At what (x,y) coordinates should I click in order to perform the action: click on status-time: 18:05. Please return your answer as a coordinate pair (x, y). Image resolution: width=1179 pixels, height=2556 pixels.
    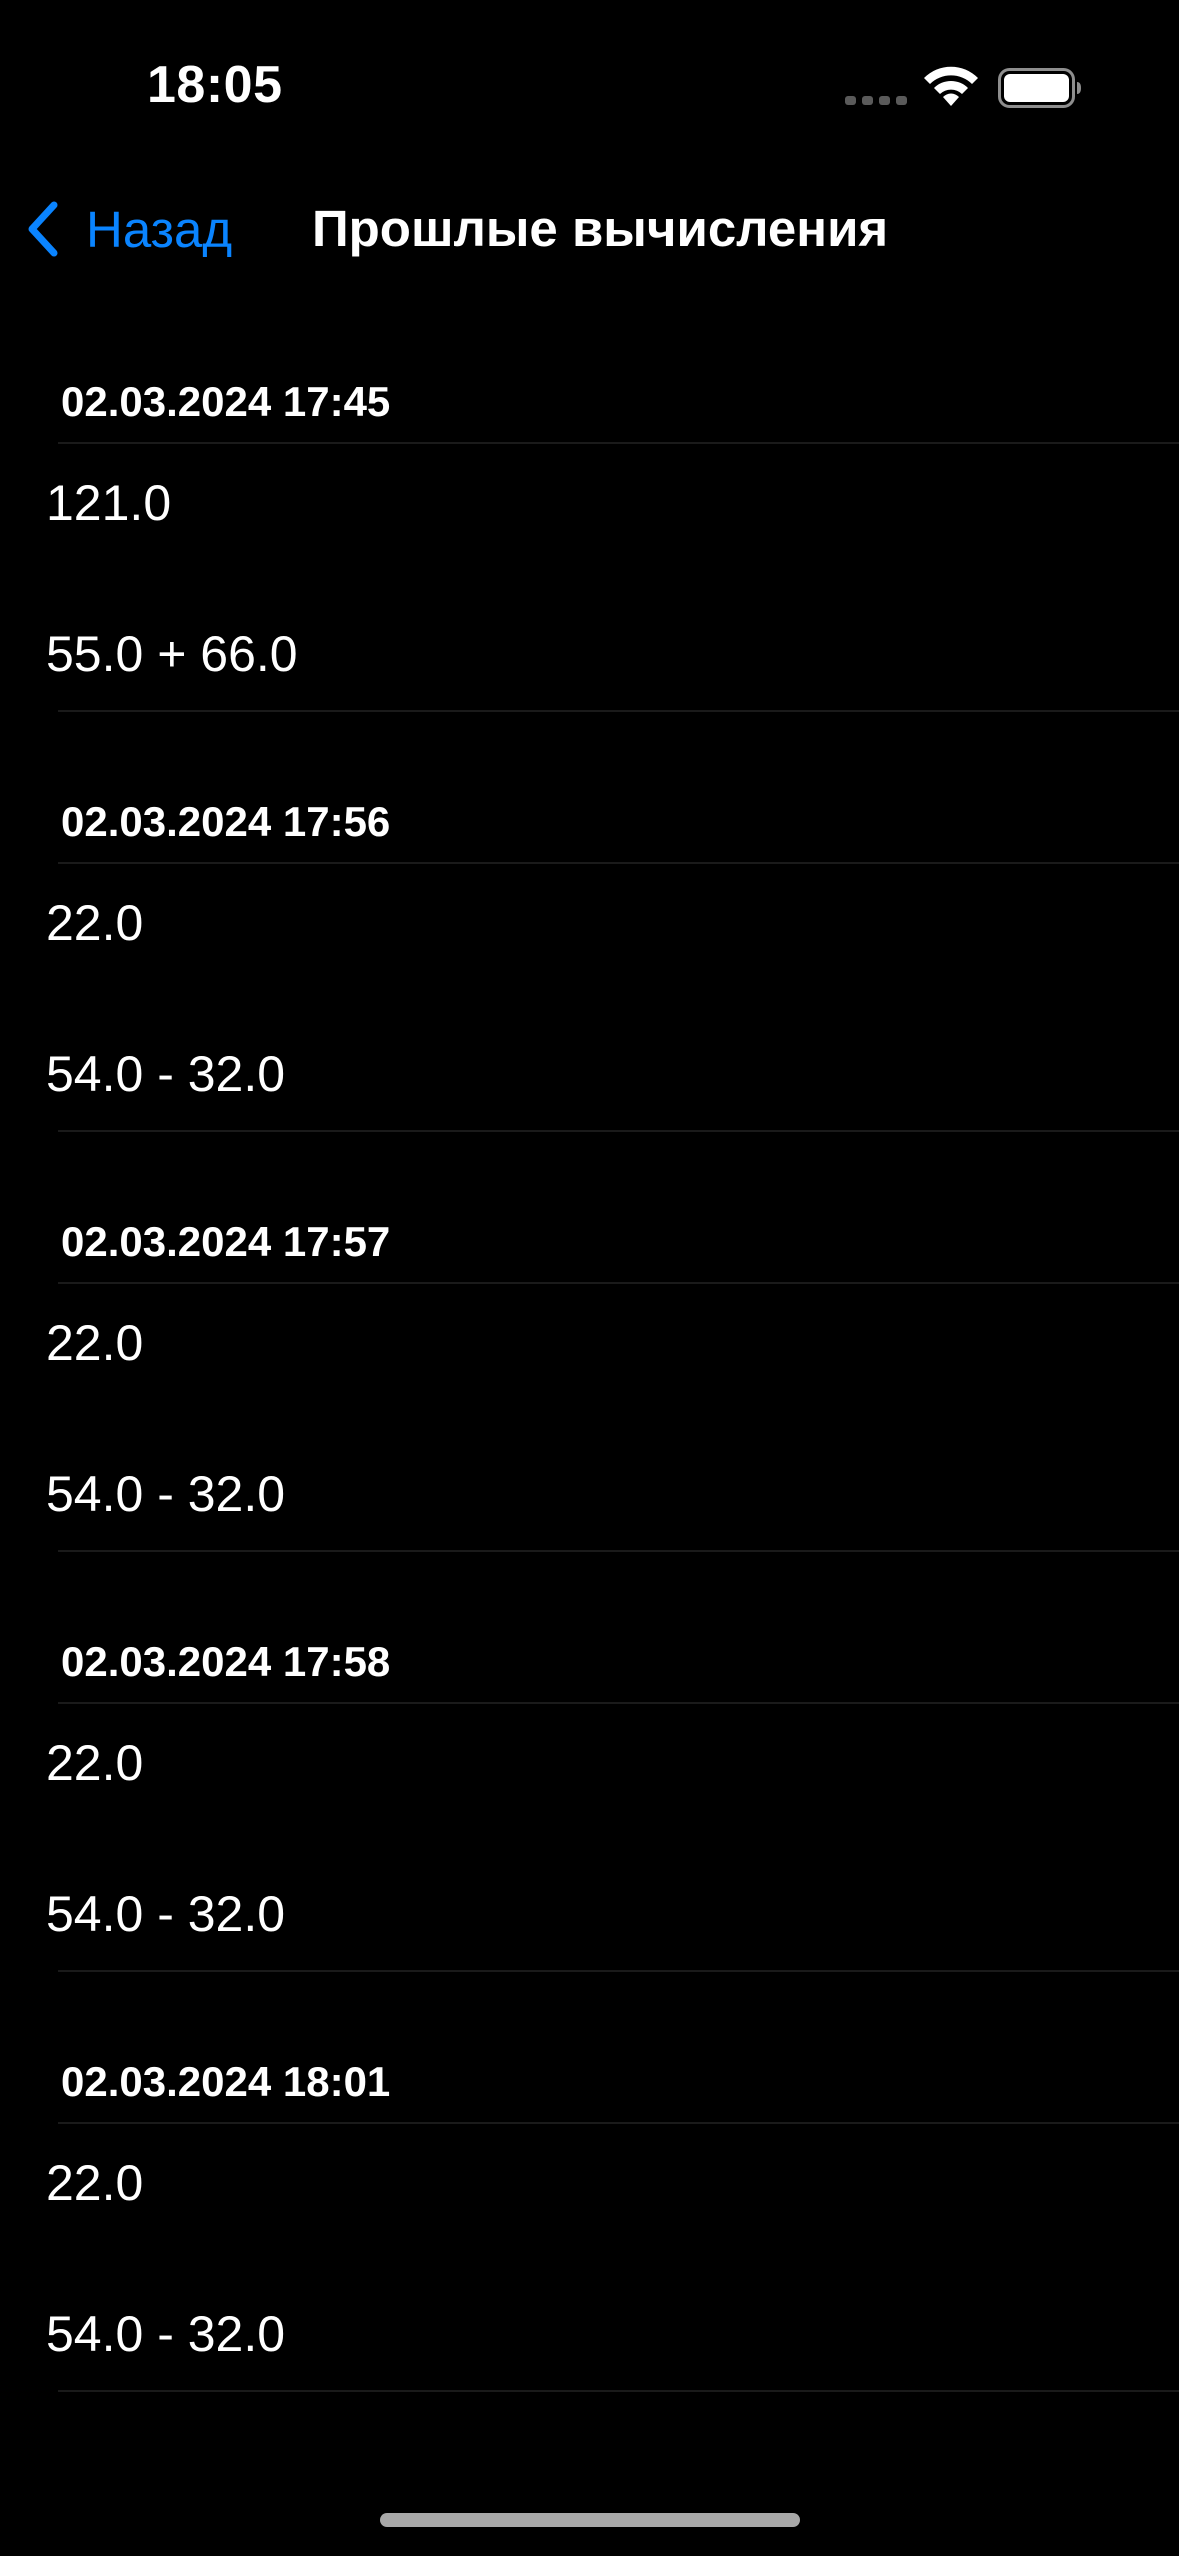
    Looking at the image, I should click on (215, 85).